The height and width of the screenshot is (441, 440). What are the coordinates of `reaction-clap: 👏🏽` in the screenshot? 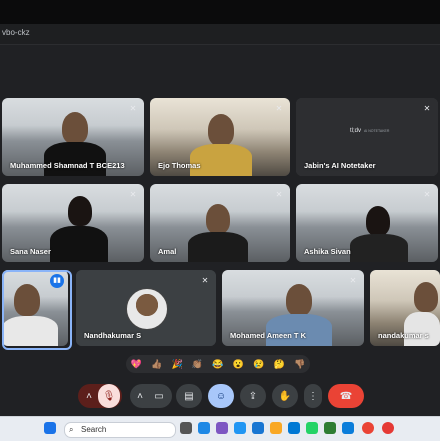 It's located at (197, 364).